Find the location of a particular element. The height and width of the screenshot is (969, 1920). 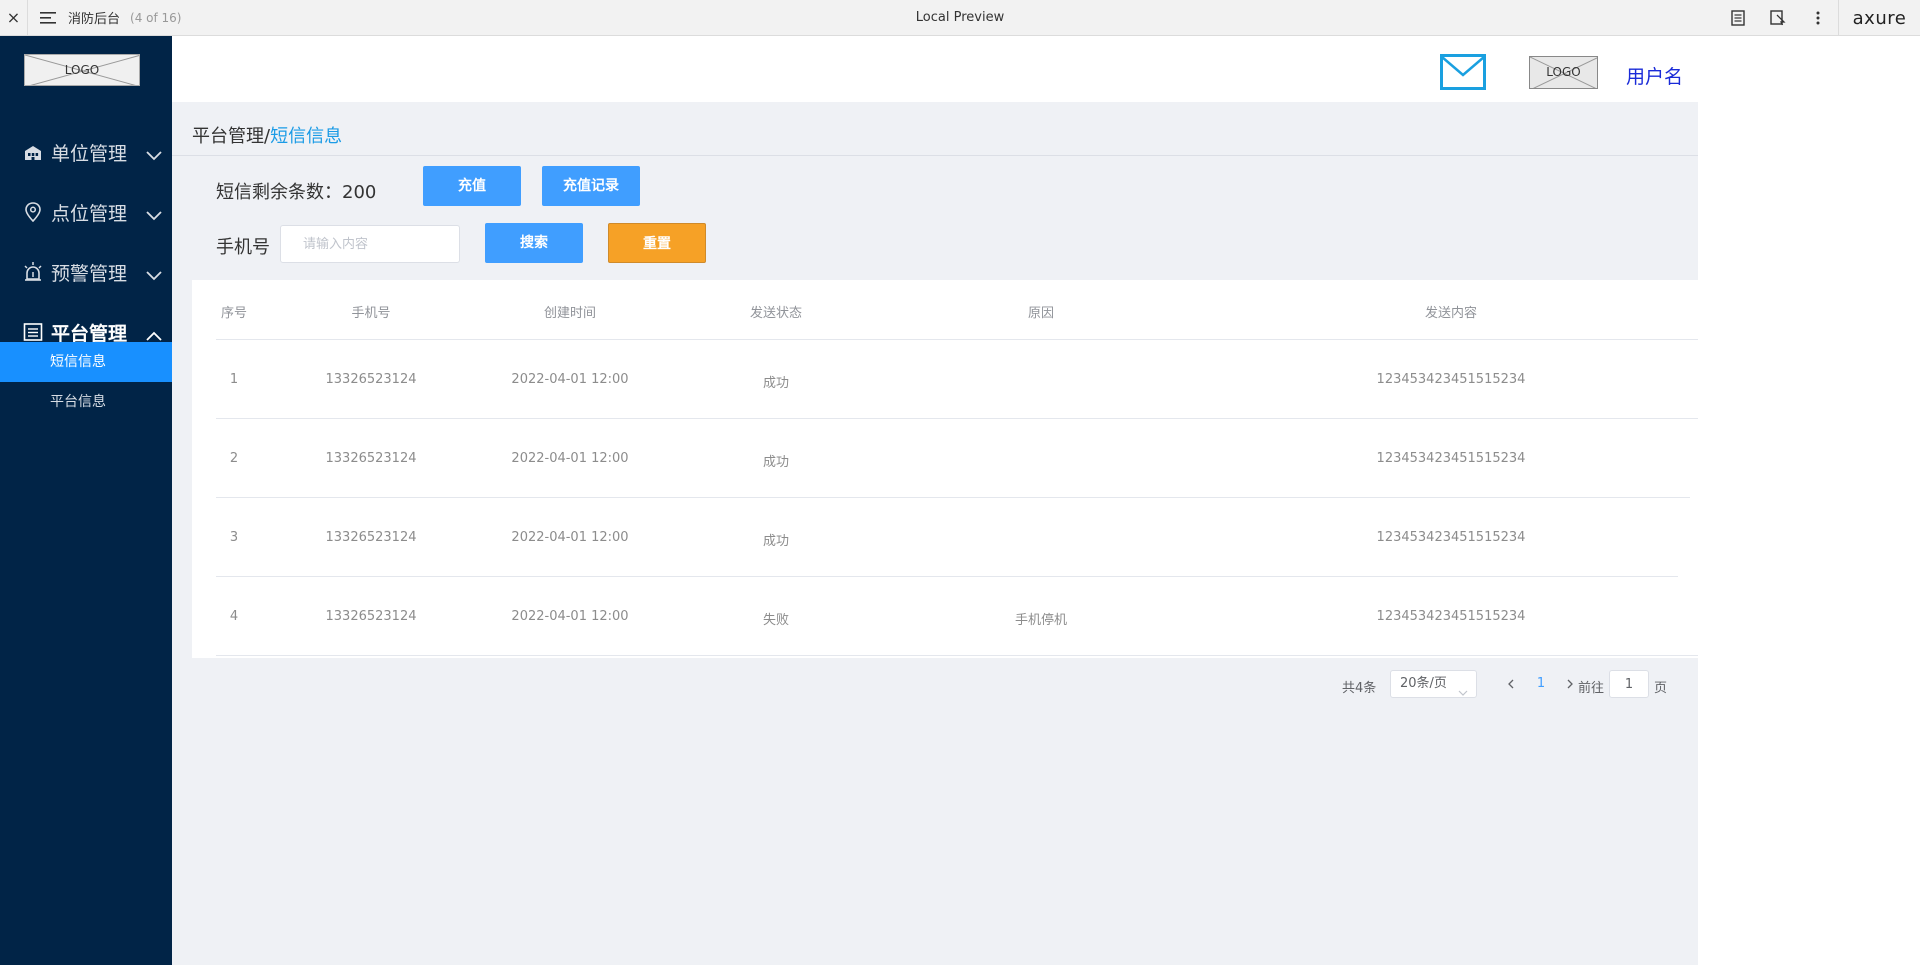

header-send-status: 发送状态 is located at coordinates (776, 313).